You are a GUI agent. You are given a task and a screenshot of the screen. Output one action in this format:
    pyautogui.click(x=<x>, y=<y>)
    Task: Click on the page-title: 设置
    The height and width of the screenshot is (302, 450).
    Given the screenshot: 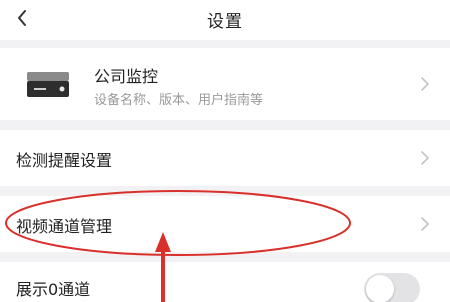 What is the action you would take?
    pyautogui.click(x=225, y=22)
    